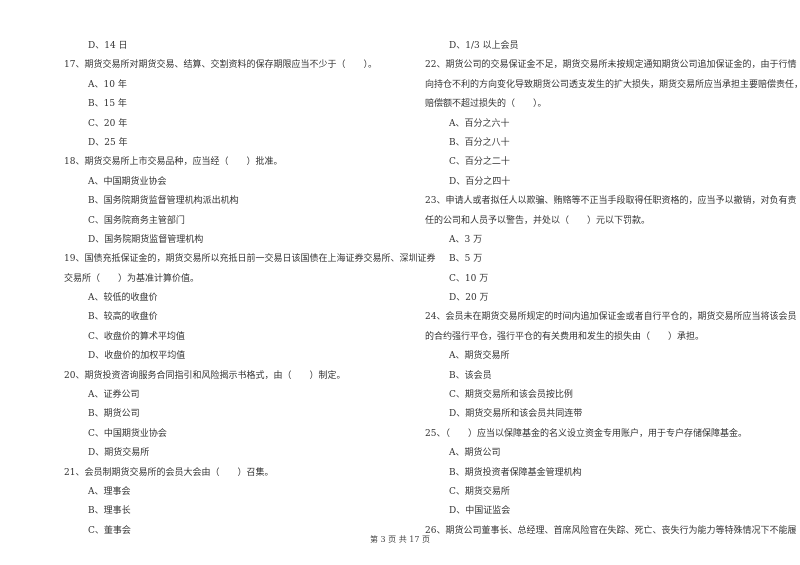 The height and width of the screenshot is (565, 800). I want to click on answer-option: D、14 日, so click(108, 46).